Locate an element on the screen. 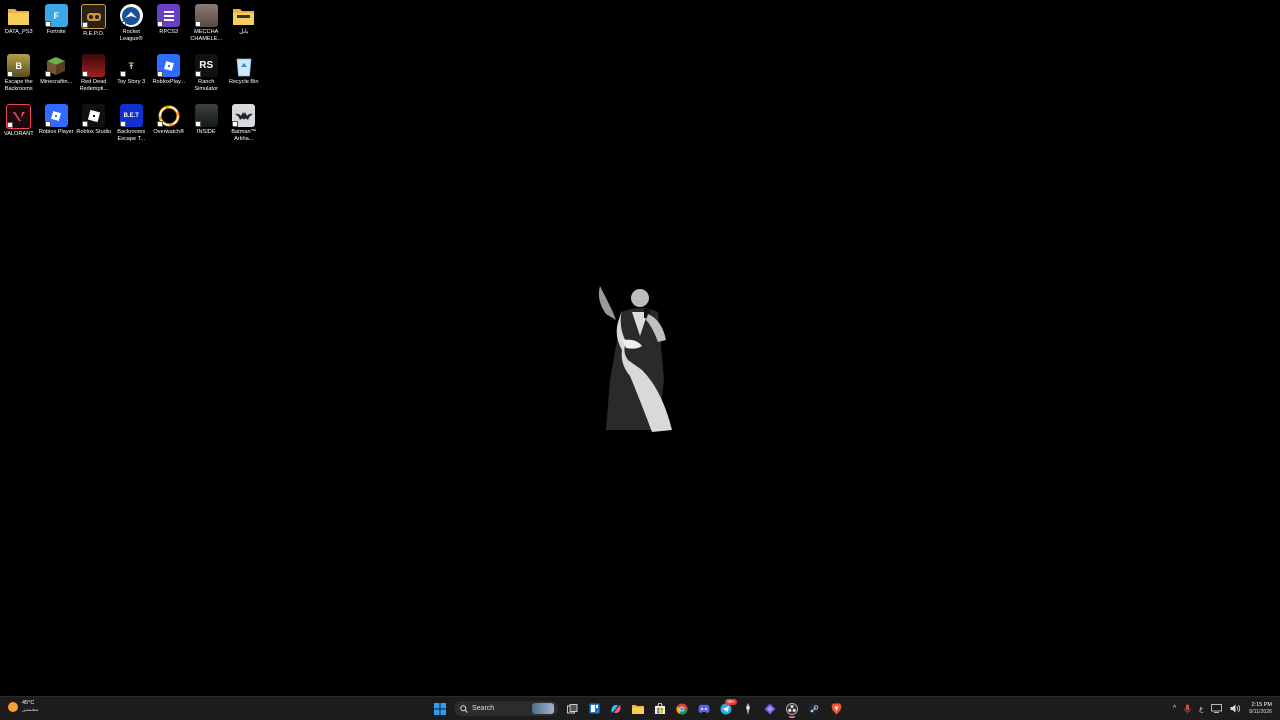 This screenshot has width=1280, height=720. file-explorer-button is located at coordinates (638, 709).